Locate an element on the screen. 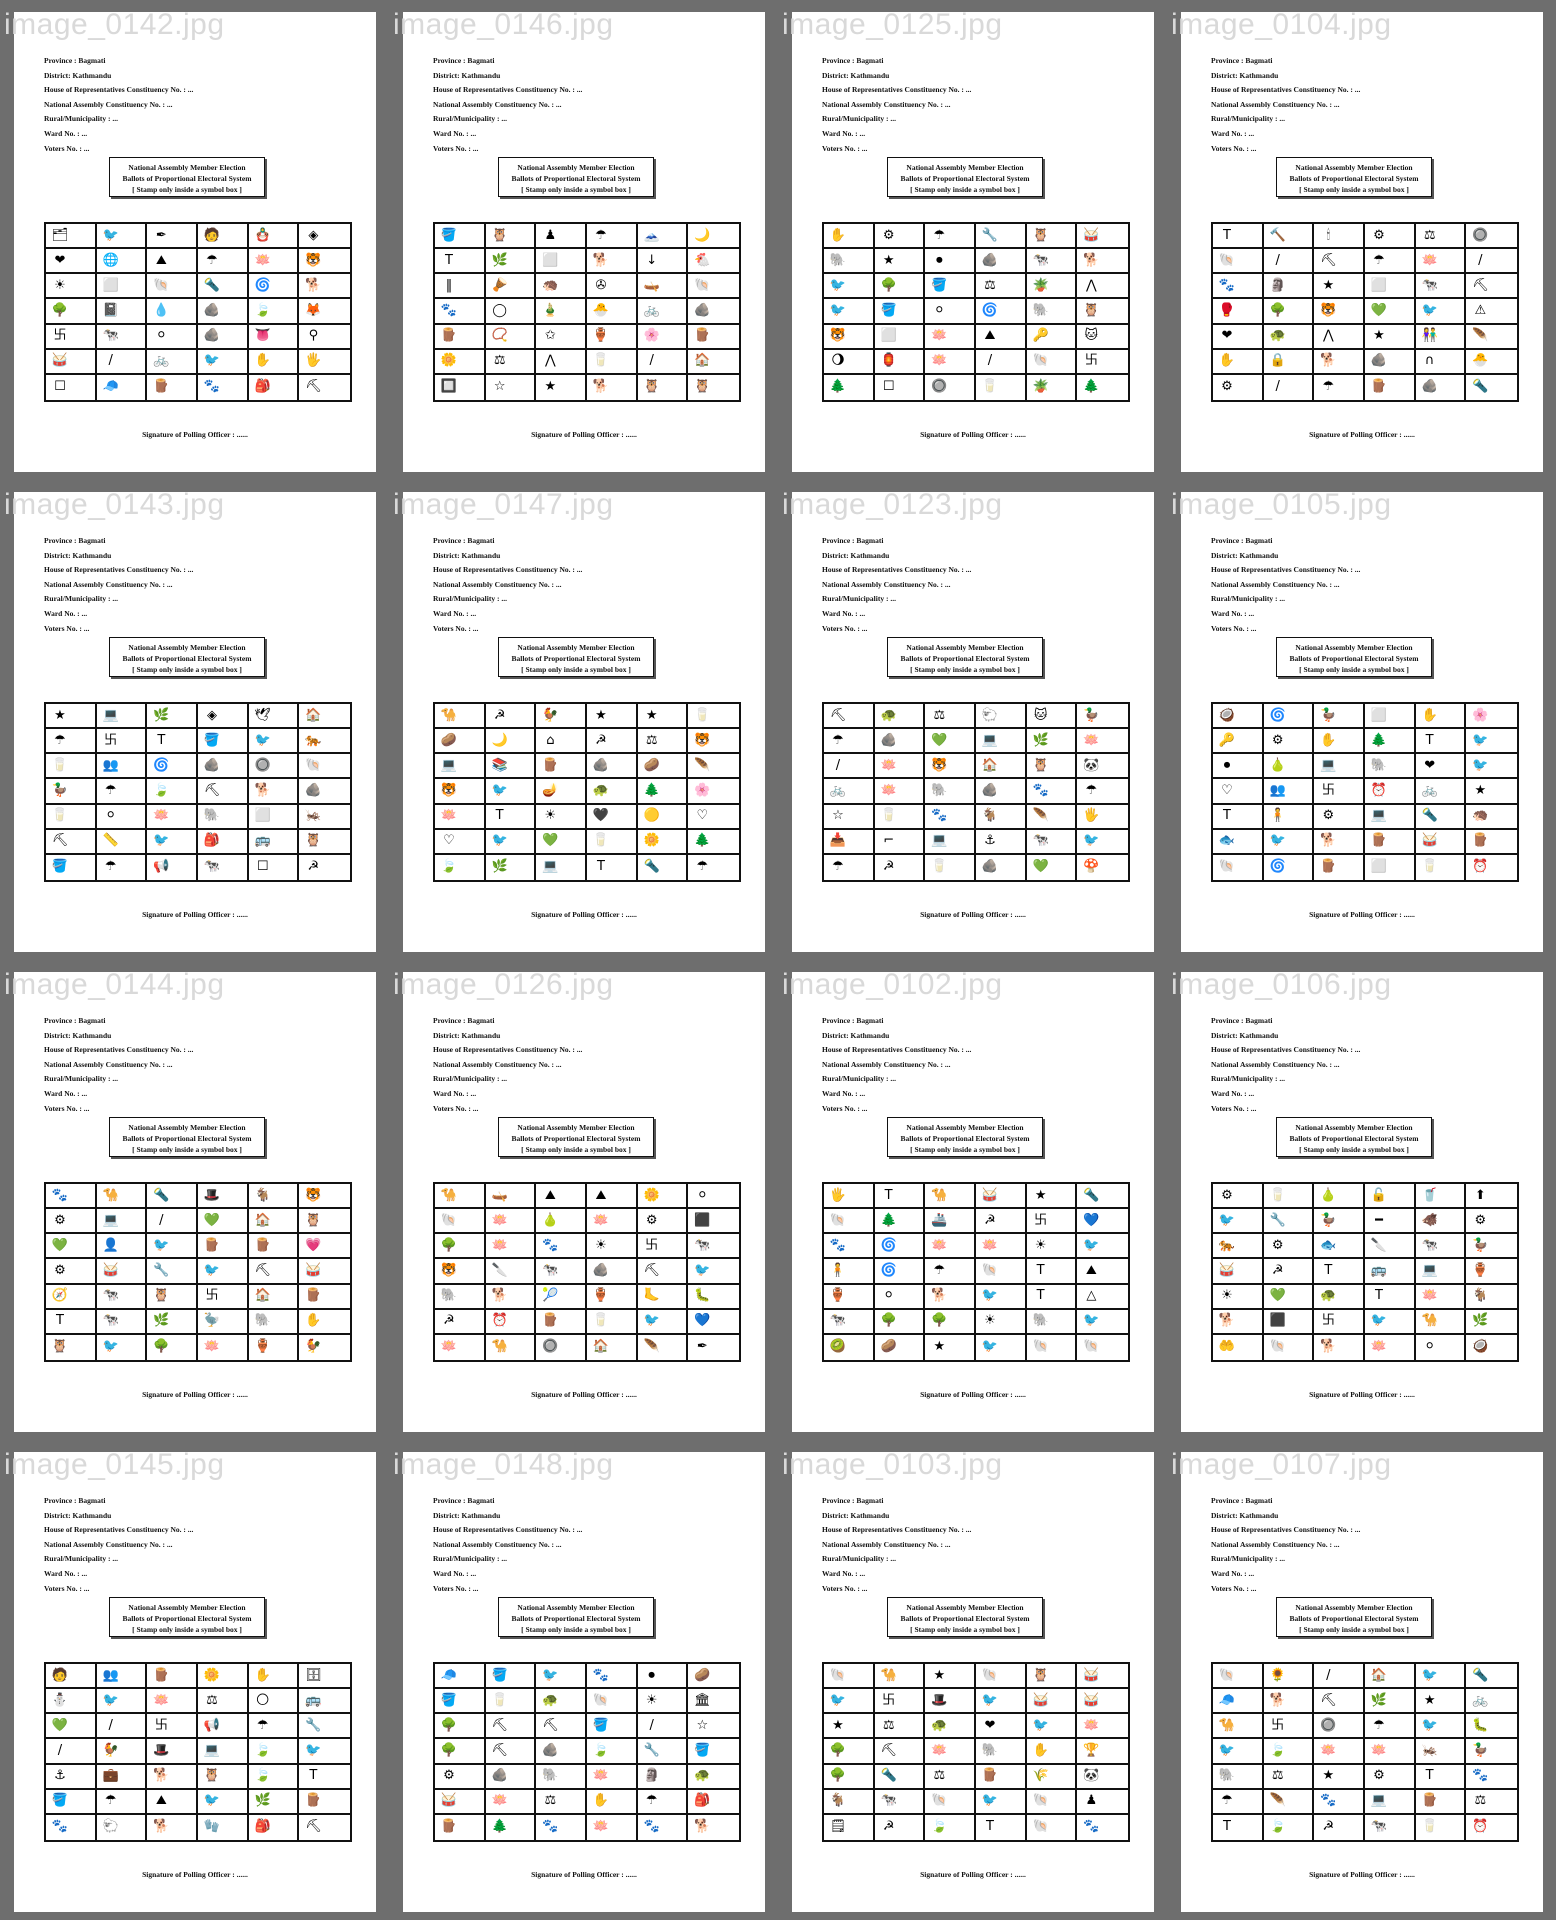 The height and width of the screenshot is (1920, 1556). symbol-box: ☆ is located at coordinates (849, 817).